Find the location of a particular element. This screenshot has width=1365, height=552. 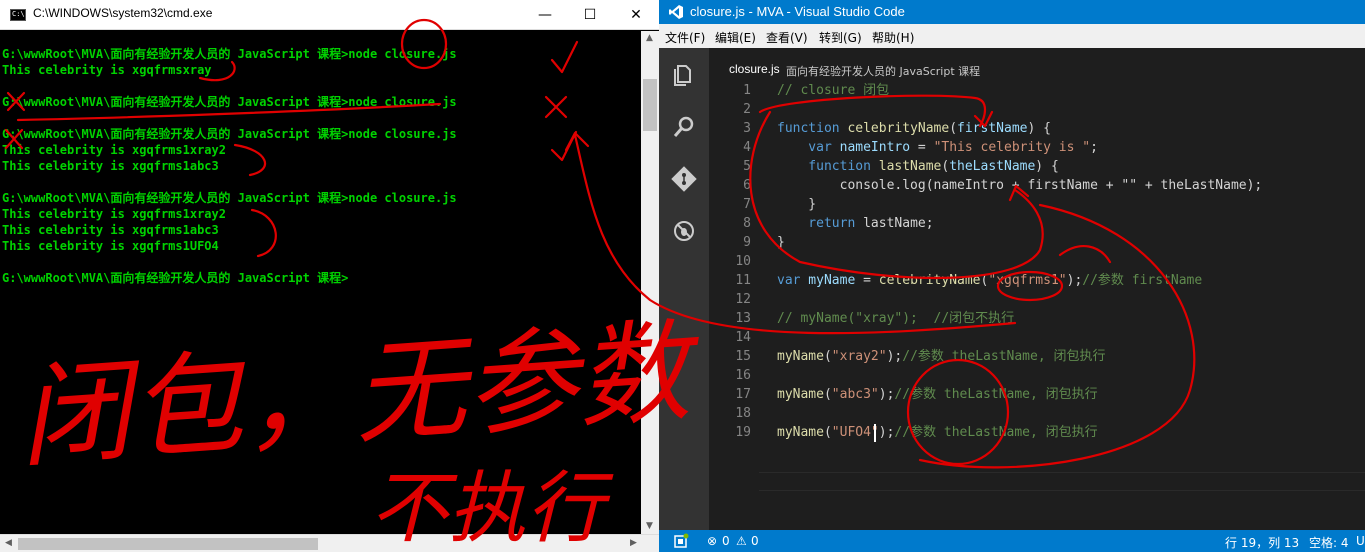

horizontal-scrollbar: ◀ ▶ is located at coordinates (329, 543).